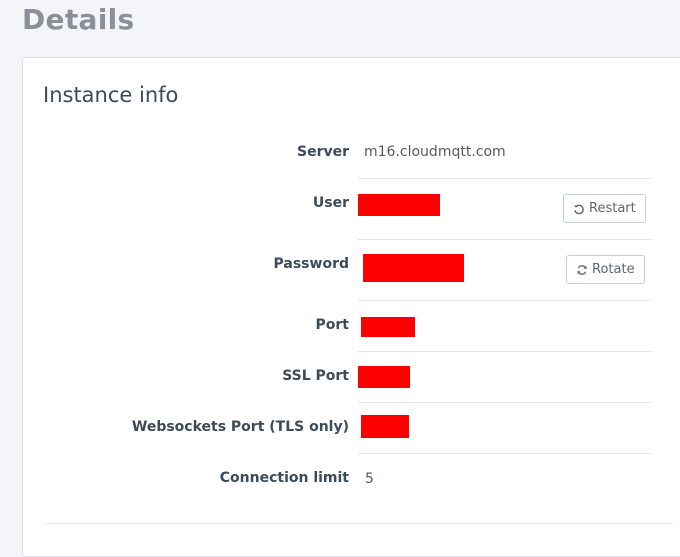 The image size is (680, 557). I want to click on card-title: Instance info, so click(111, 95).